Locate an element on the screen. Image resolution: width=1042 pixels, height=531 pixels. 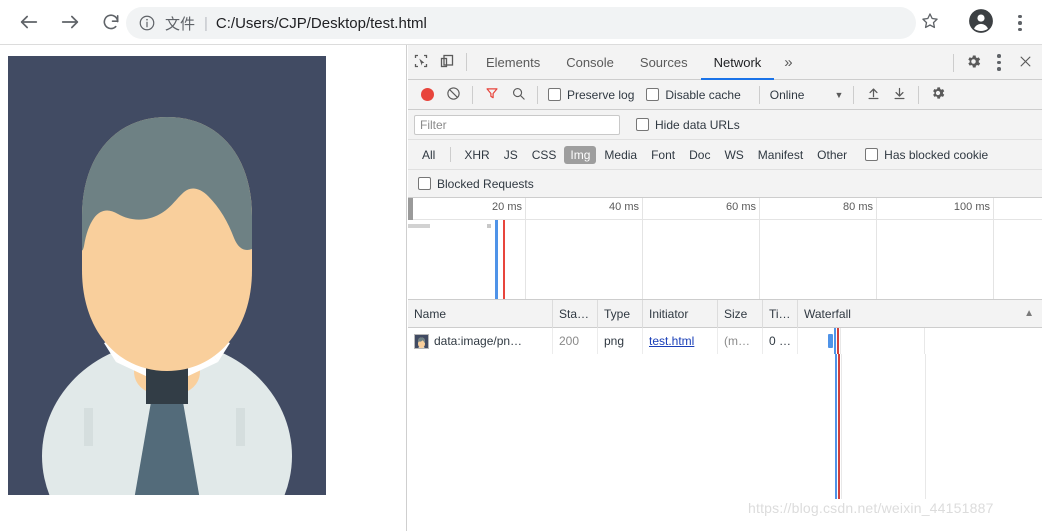
bookmark-button is located at coordinates (930, 23).